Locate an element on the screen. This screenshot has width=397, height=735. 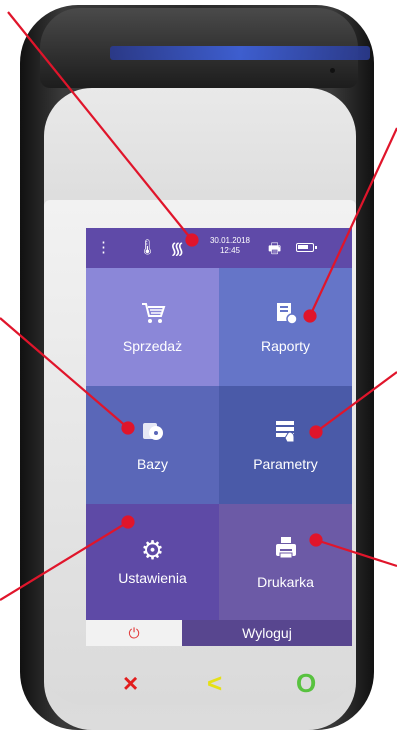
printer-icon is located at coordinates (286, 550).